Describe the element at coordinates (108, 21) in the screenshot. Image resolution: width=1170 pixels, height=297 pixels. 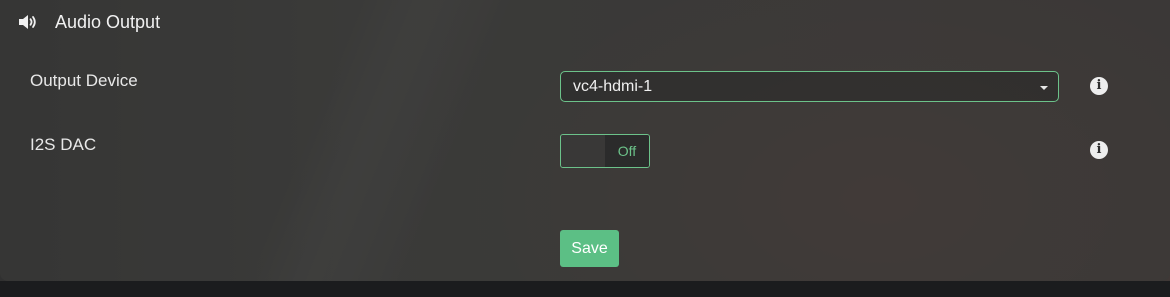
I see `section-title: Audio Output` at that location.